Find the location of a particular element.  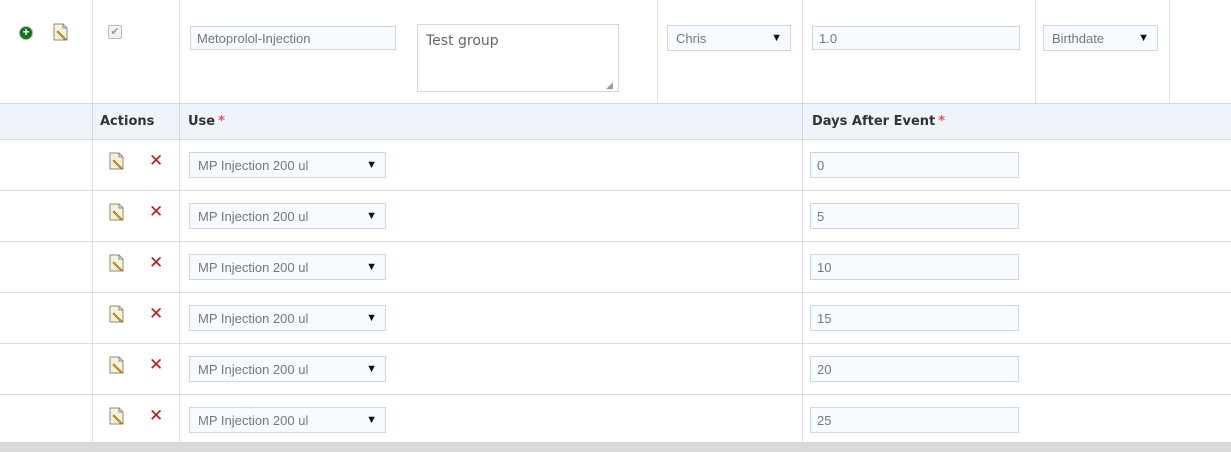

days-after-event-column-header: Days After Event * is located at coordinates (878, 121).